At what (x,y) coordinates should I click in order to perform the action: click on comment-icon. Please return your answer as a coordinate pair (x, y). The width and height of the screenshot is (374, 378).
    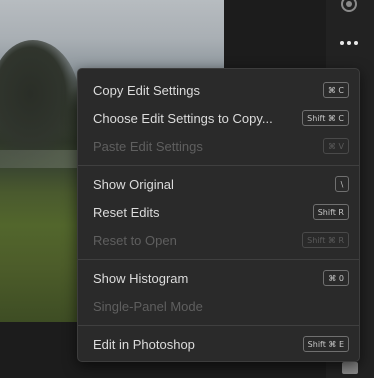
    Looking at the image, I should click on (350, 368).